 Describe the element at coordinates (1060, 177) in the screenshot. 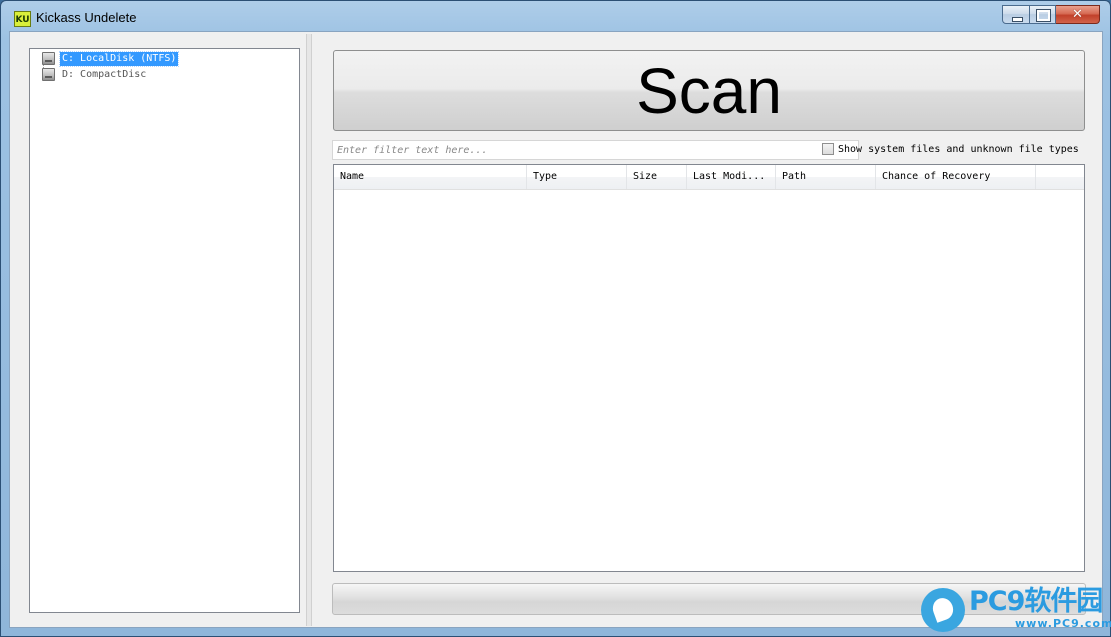

I see `column-header-filler` at that location.